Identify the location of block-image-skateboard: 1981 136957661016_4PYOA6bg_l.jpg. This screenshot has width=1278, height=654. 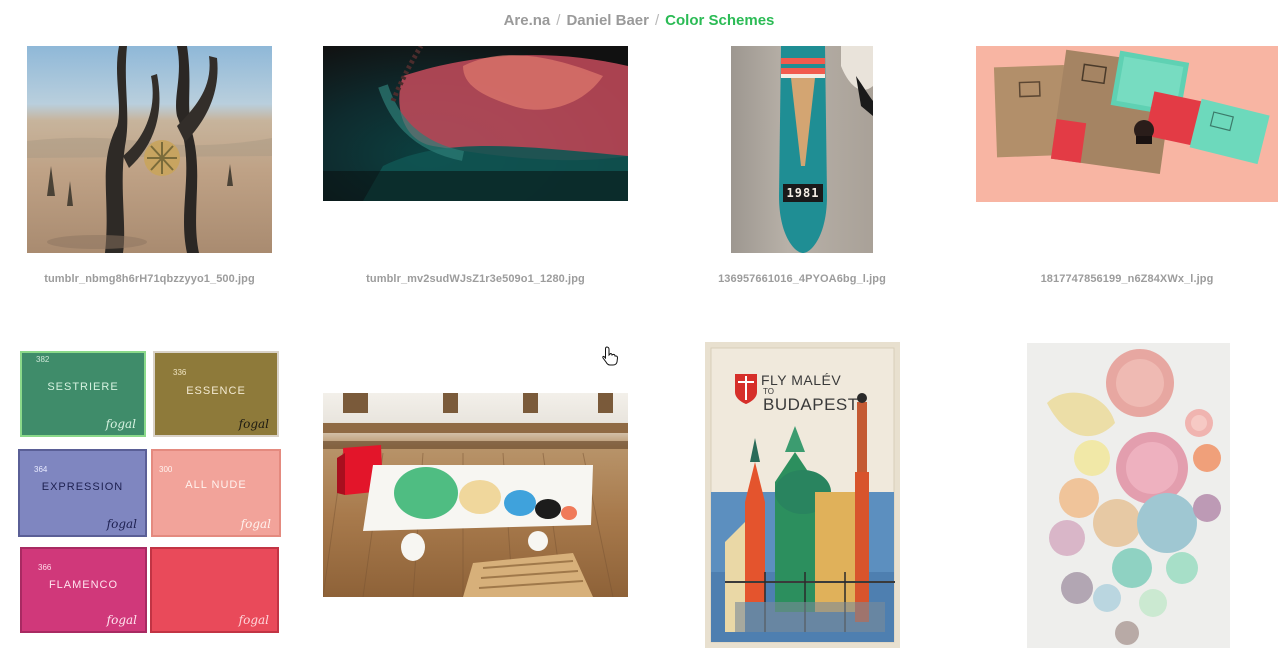
(802, 165).